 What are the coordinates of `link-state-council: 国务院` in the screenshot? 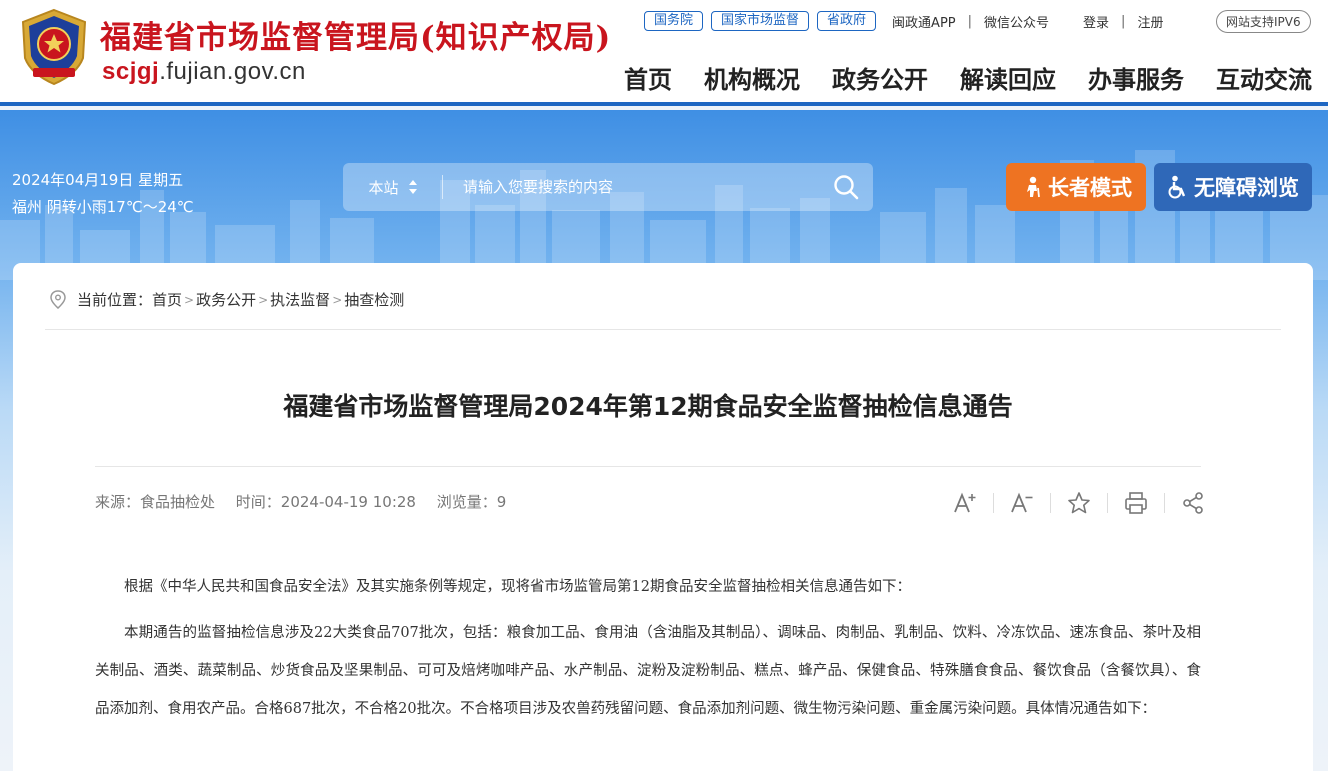 It's located at (674, 21).